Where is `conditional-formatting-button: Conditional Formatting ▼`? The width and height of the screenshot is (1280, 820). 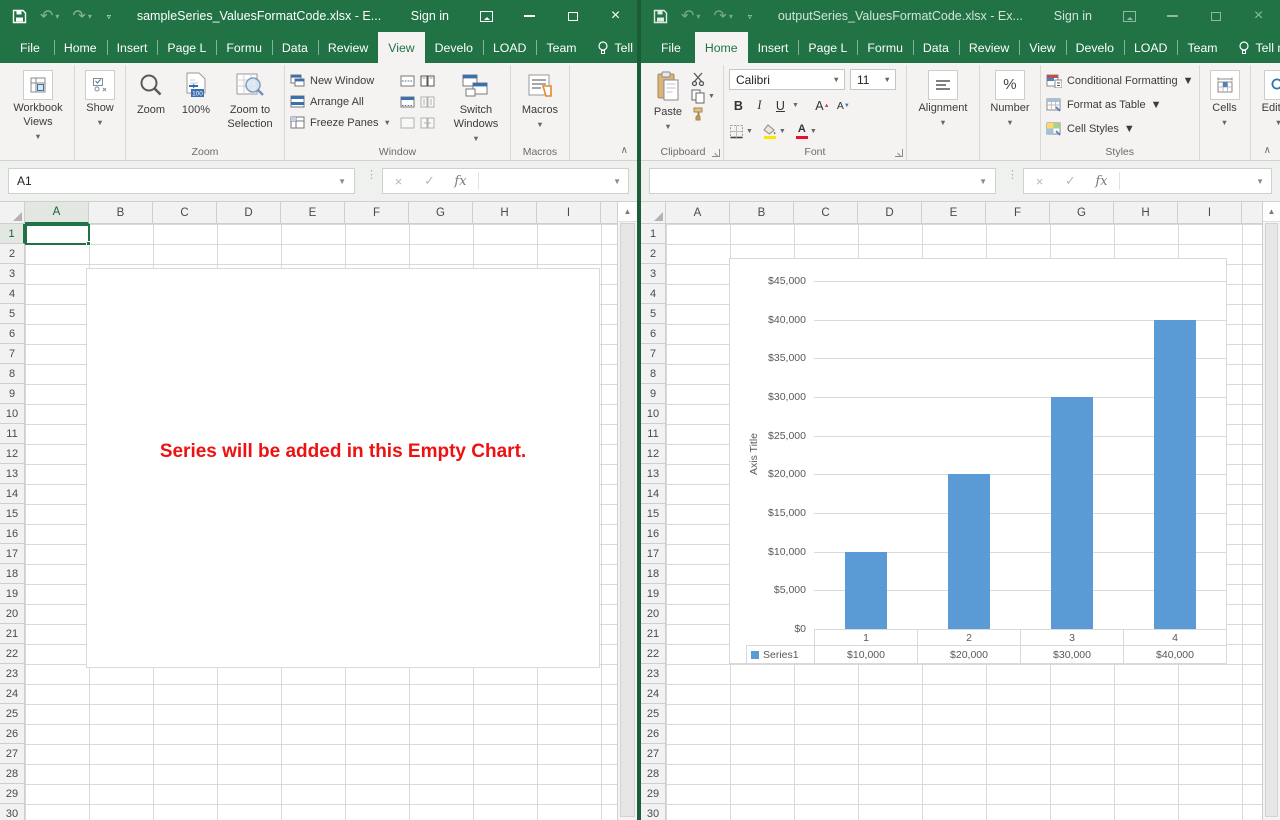 conditional-formatting-button: Conditional Formatting ▼ is located at coordinates (1120, 81).